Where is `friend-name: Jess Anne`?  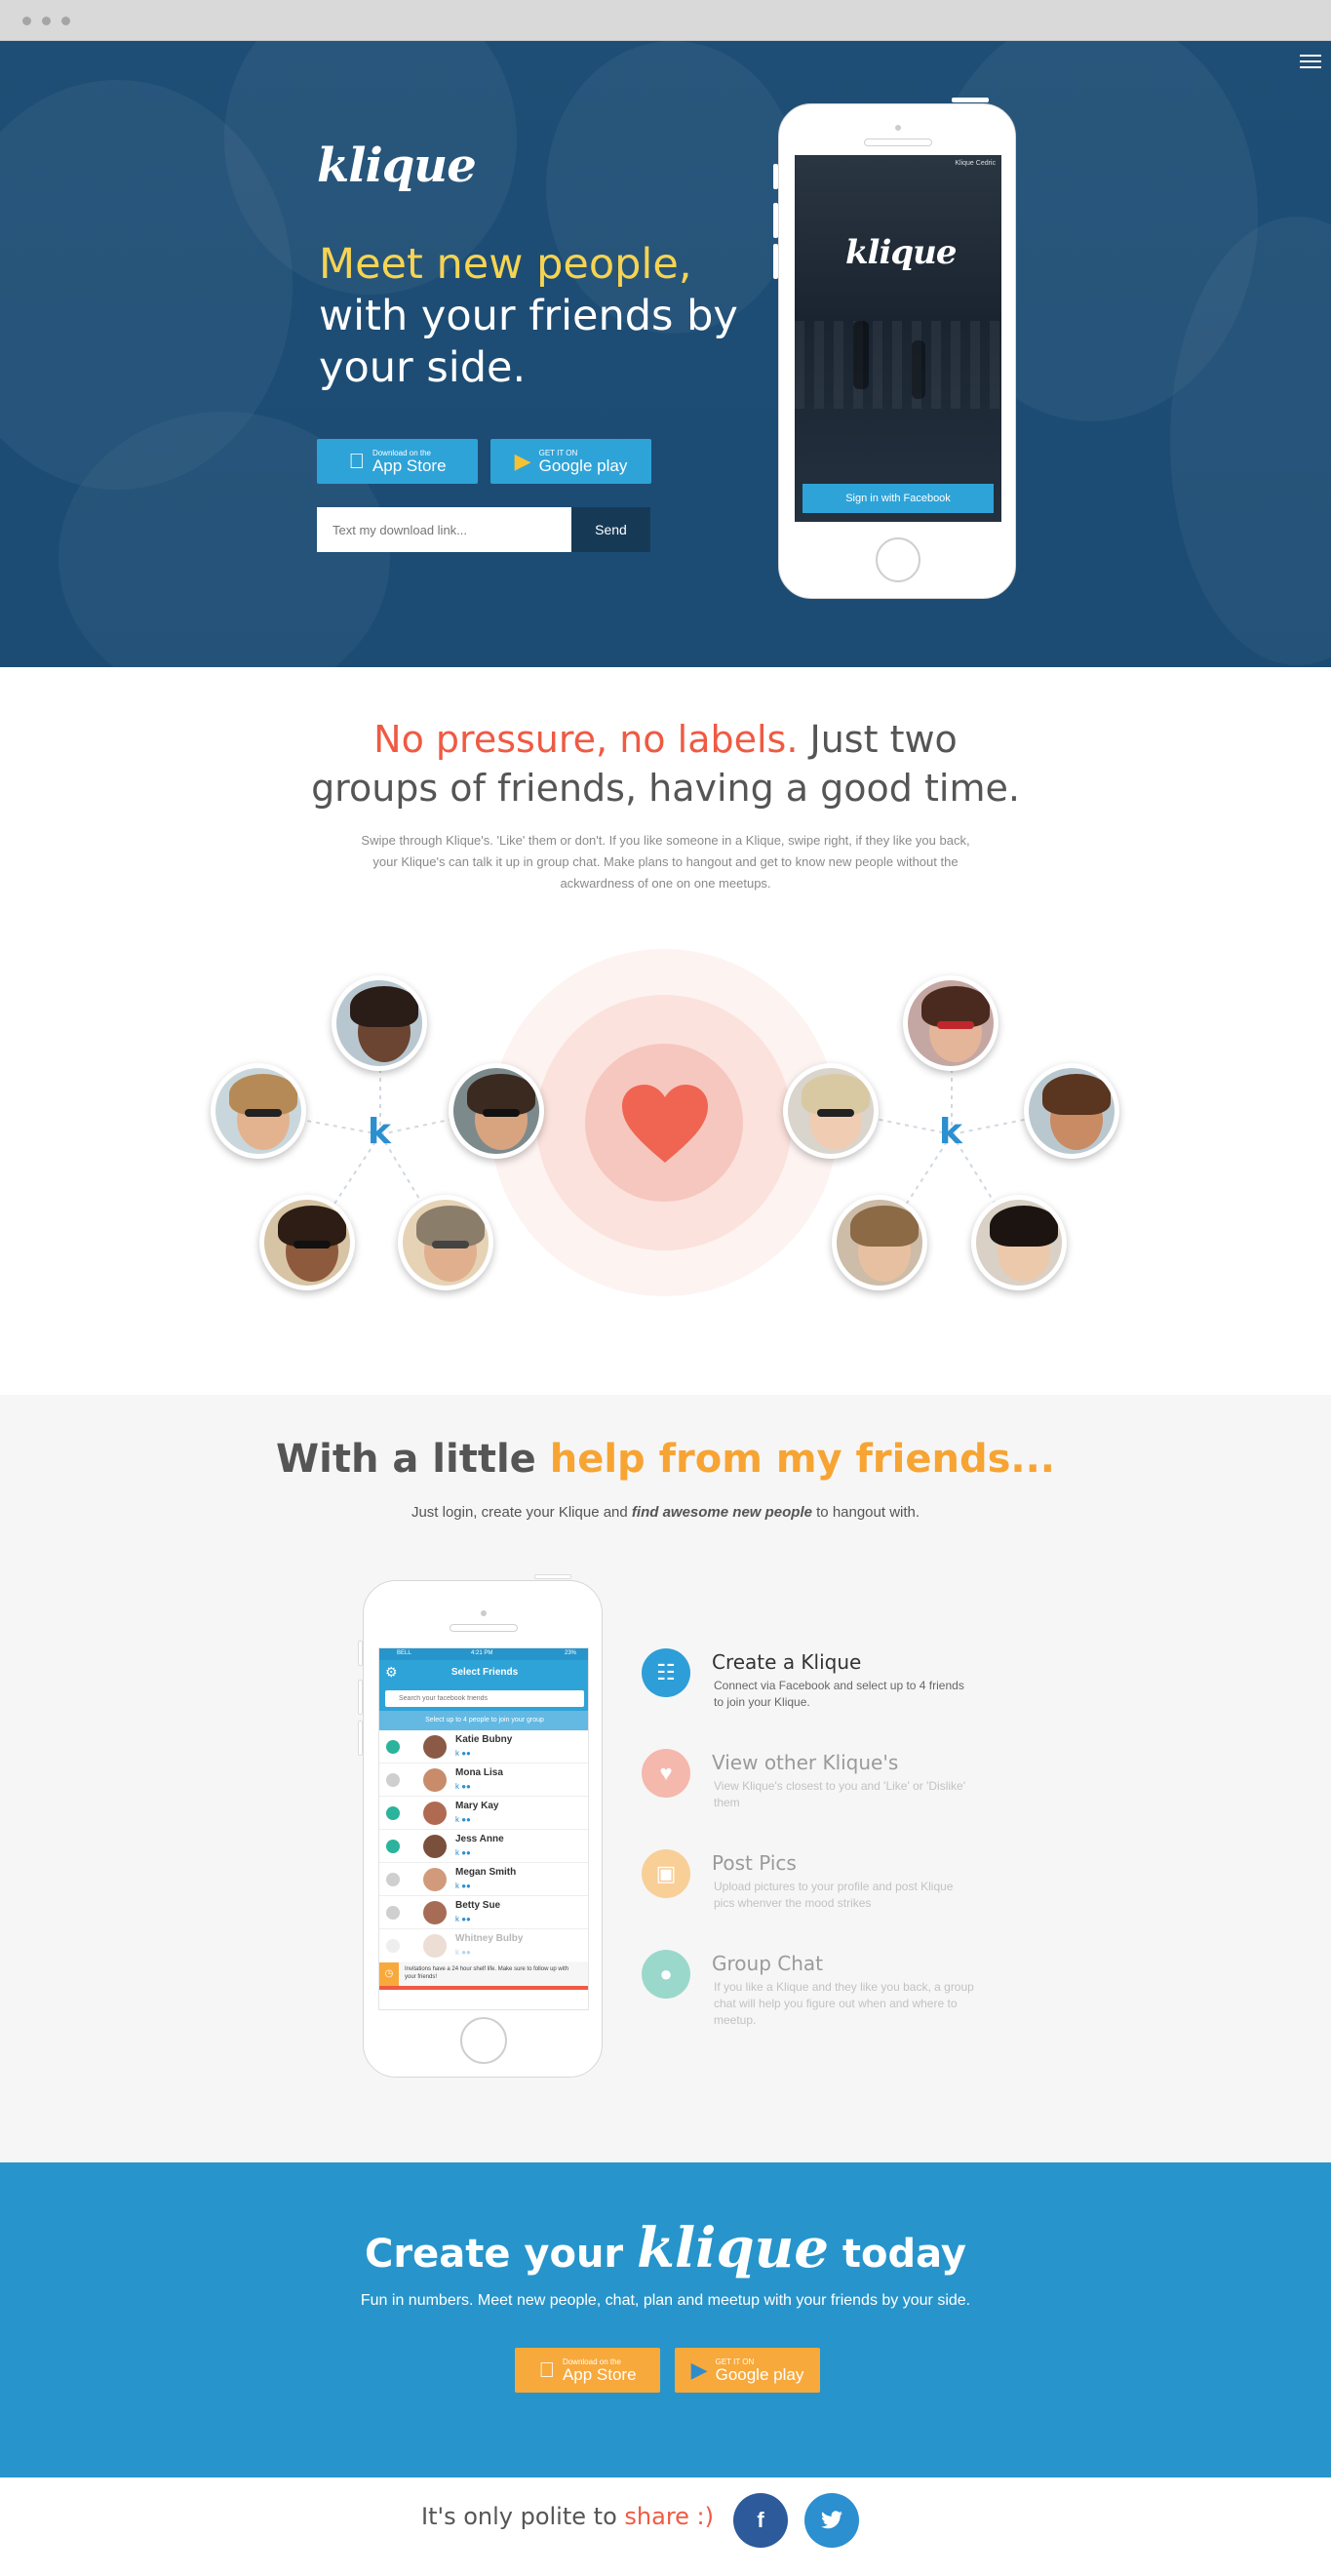
friend-name: Jess Anne is located at coordinates (480, 1839).